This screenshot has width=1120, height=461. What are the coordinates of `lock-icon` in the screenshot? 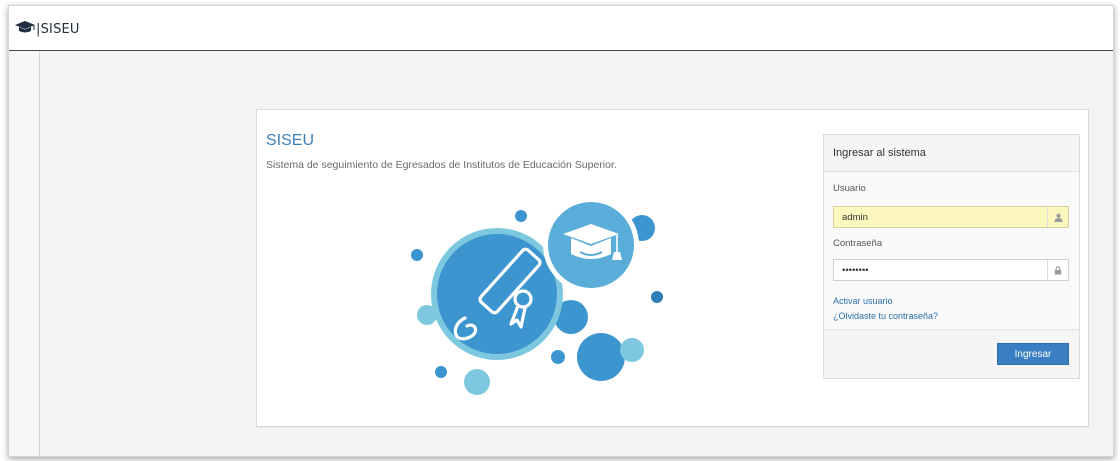 It's located at (1057, 270).